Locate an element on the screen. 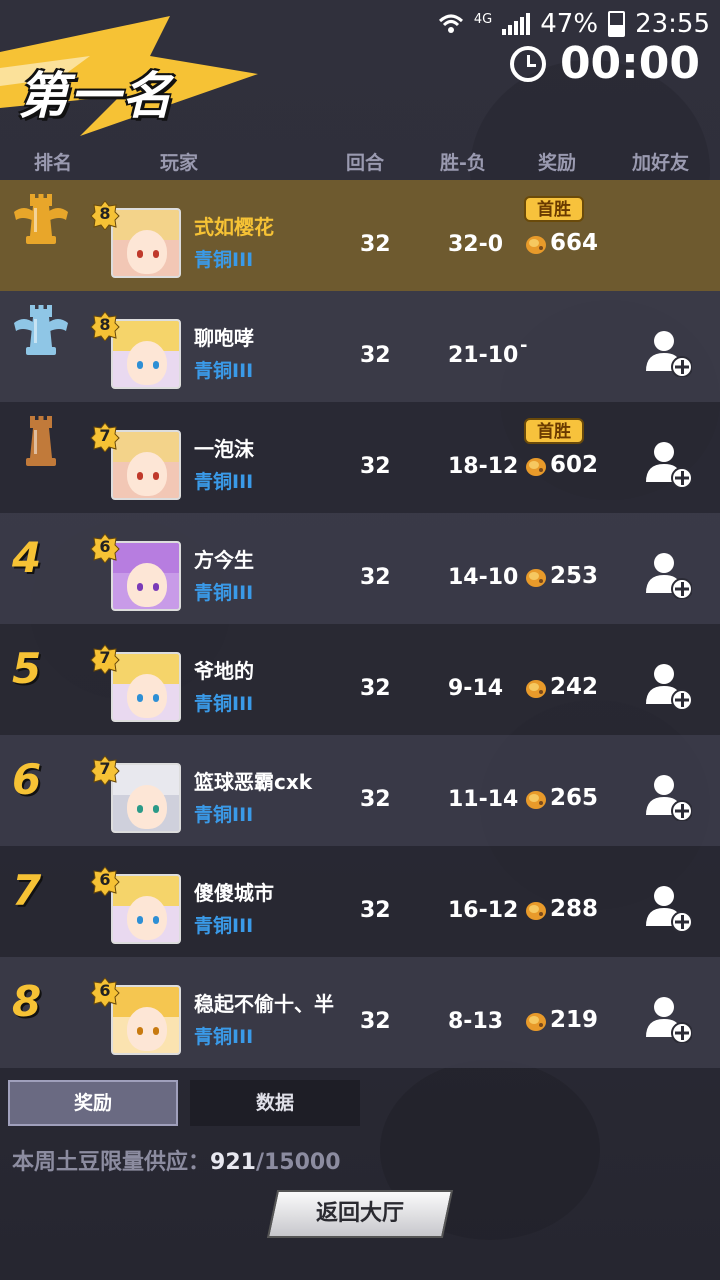 This screenshot has height=1280, width=720. reward-value: 664 is located at coordinates (574, 243).